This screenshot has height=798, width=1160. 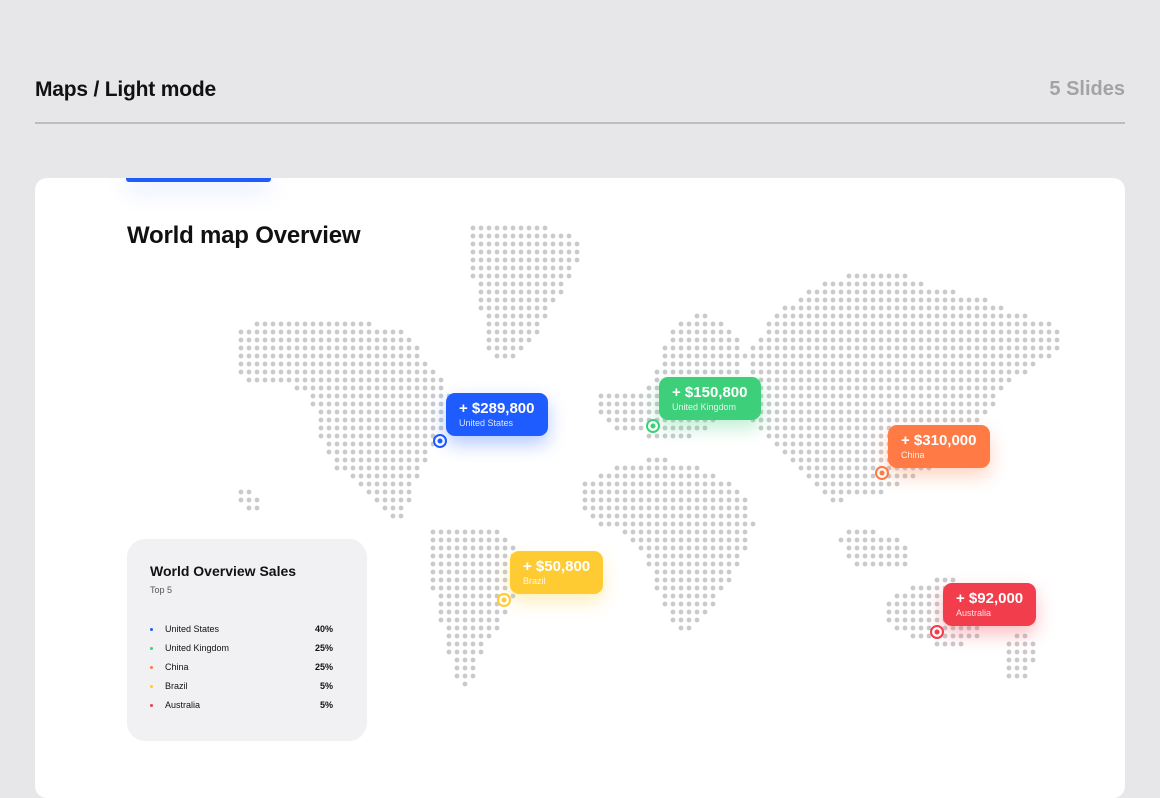 What do you see at coordinates (497, 414) in the screenshot?
I see `callout-united-states: + $289,800 United States` at bounding box center [497, 414].